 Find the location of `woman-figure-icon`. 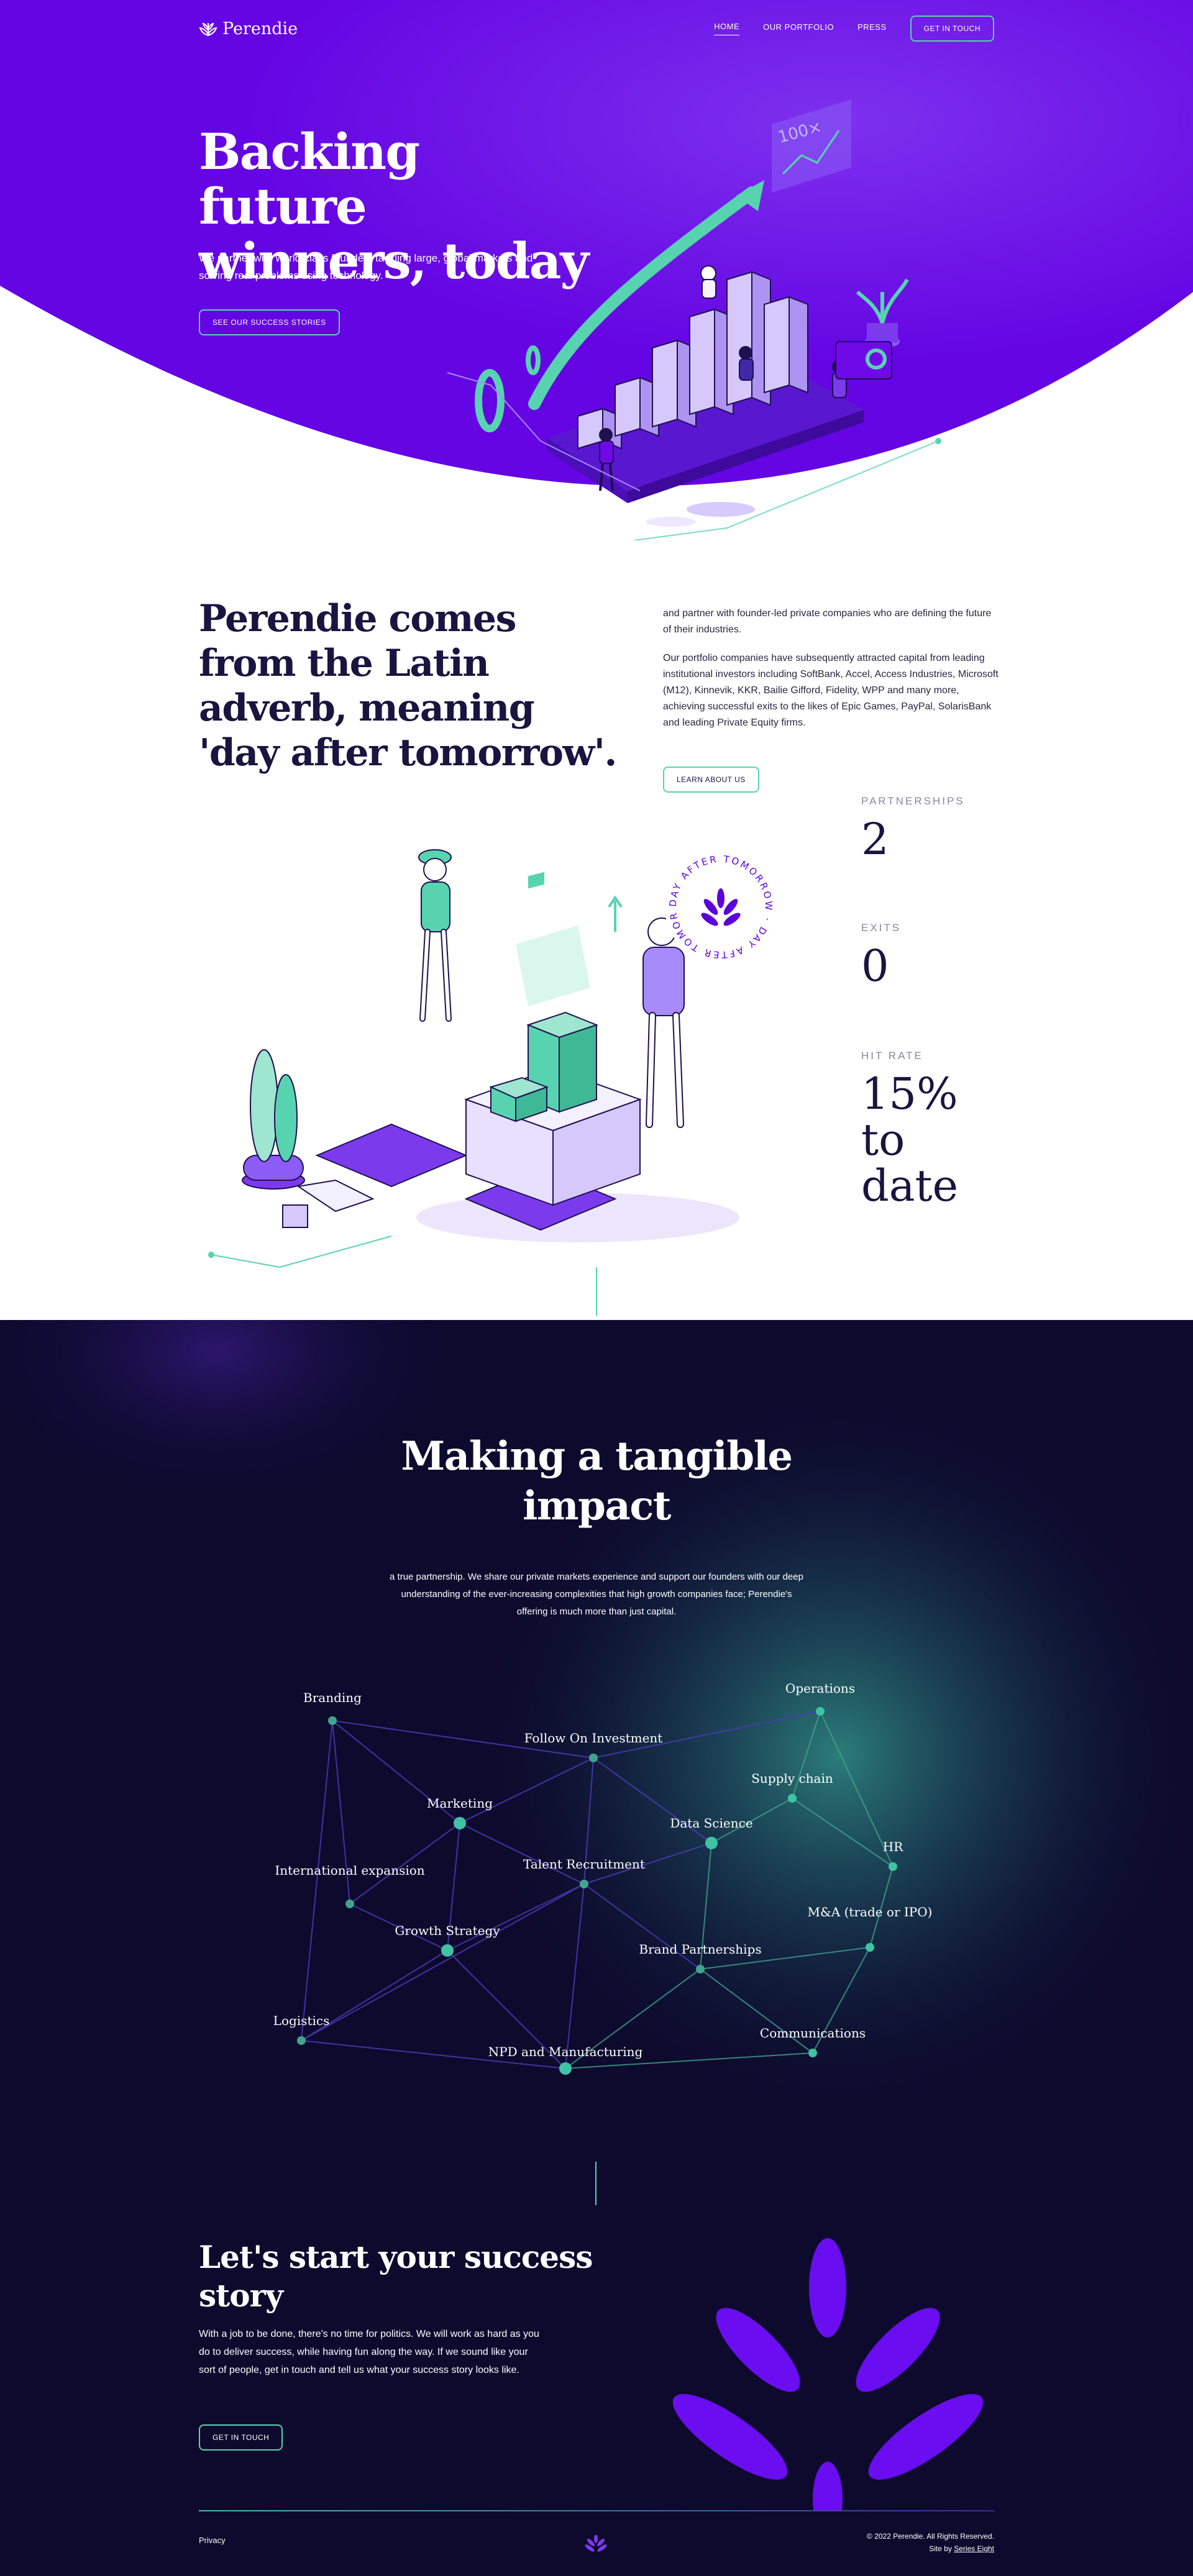

woman-figure-icon is located at coordinates (435, 935).